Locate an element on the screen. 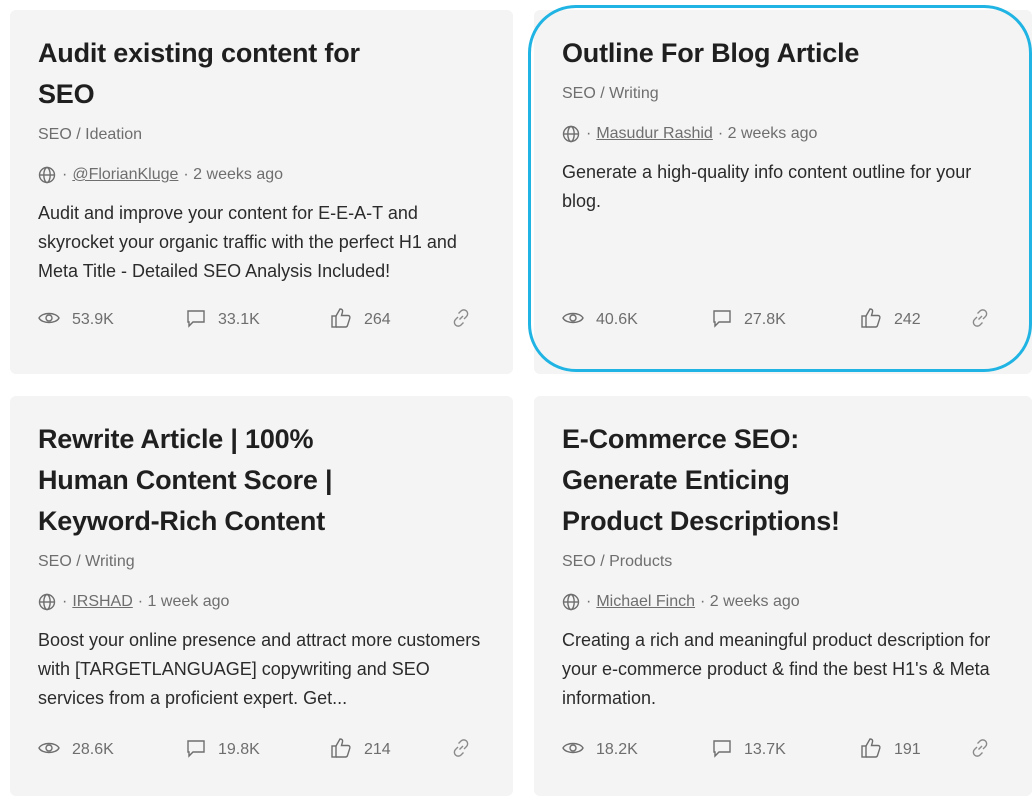 The width and height of the screenshot is (1032, 796). views-count: 53.9K is located at coordinates (93, 319).